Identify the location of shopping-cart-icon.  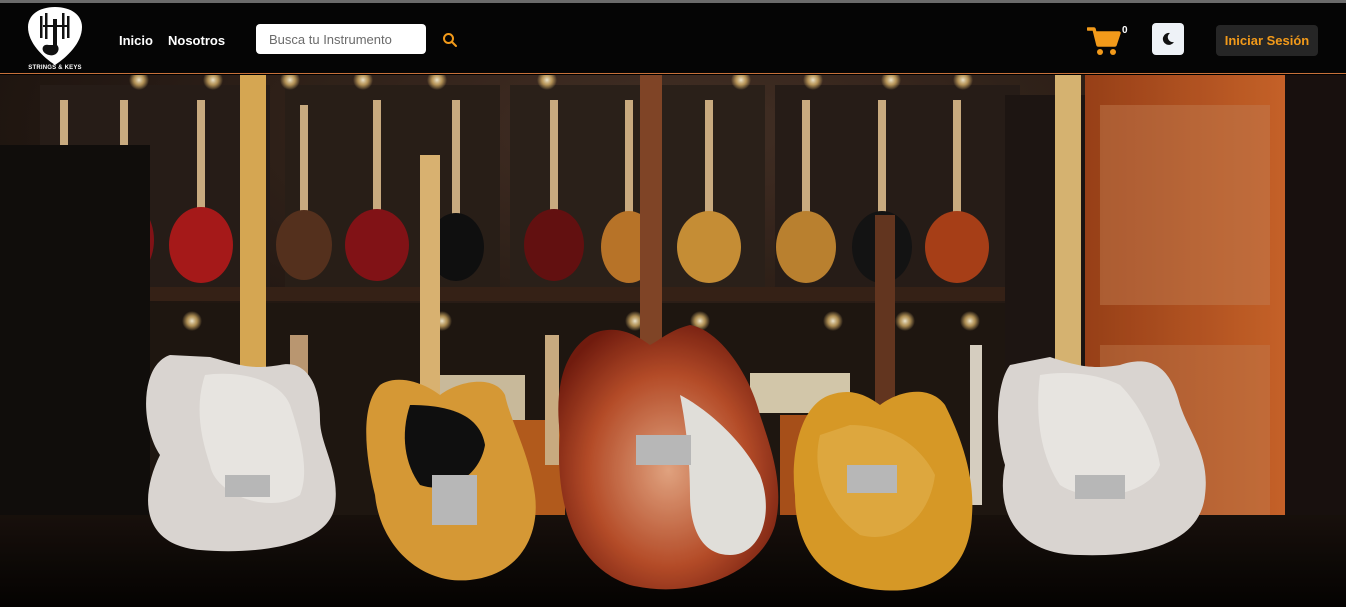
(1103, 41).